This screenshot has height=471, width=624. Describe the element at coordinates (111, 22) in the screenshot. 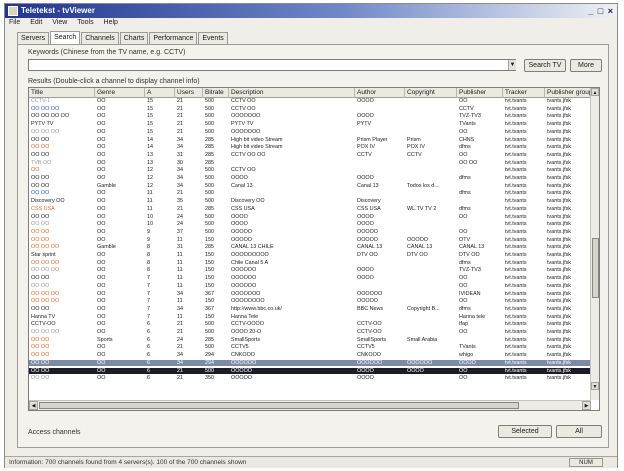

I see `menu-help: Help` at that location.